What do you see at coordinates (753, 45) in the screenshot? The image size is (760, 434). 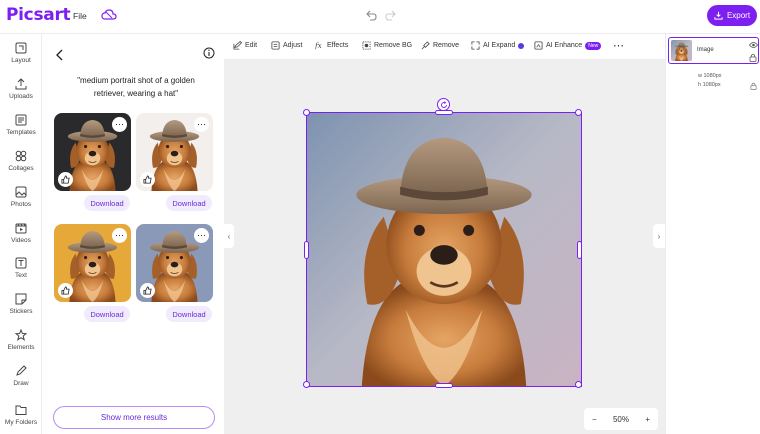 I see `eye-icon` at bounding box center [753, 45].